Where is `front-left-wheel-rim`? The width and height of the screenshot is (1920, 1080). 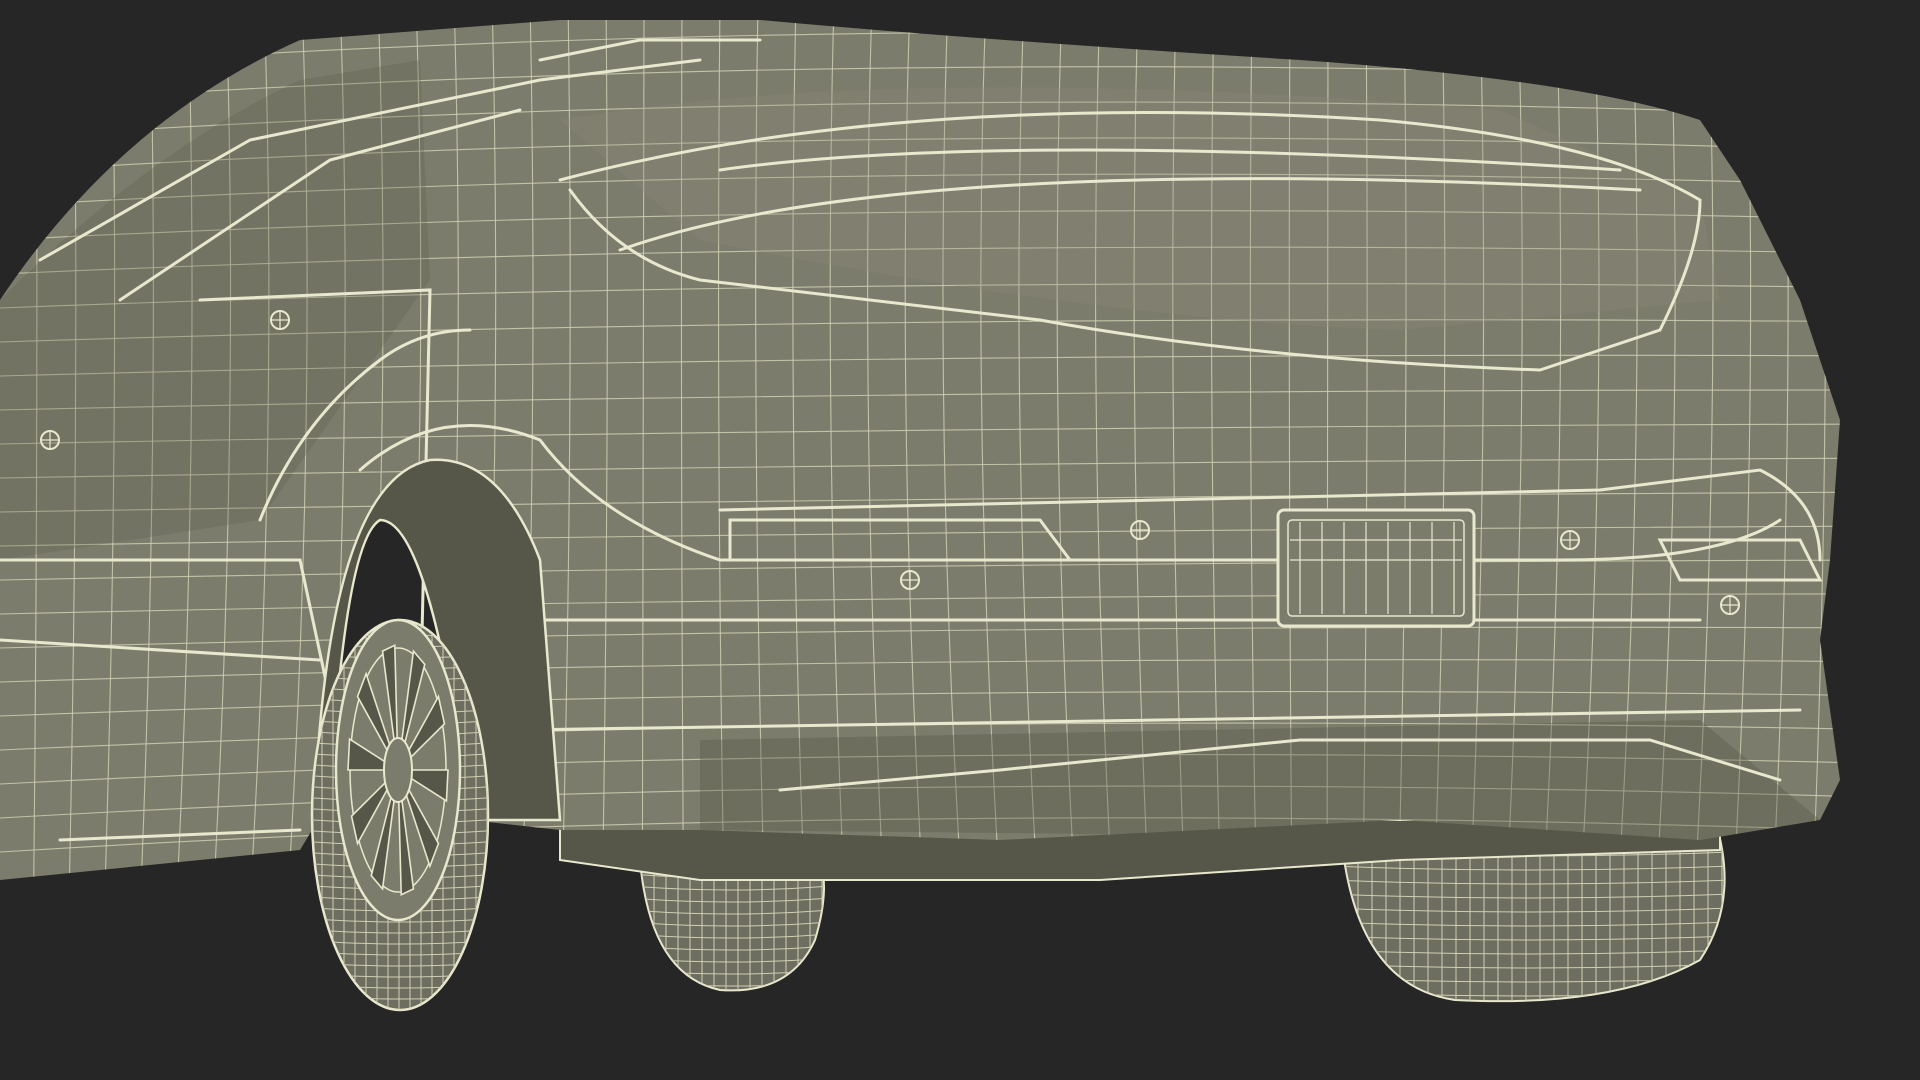 front-left-wheel-rim is located at coordinates (398, 770).